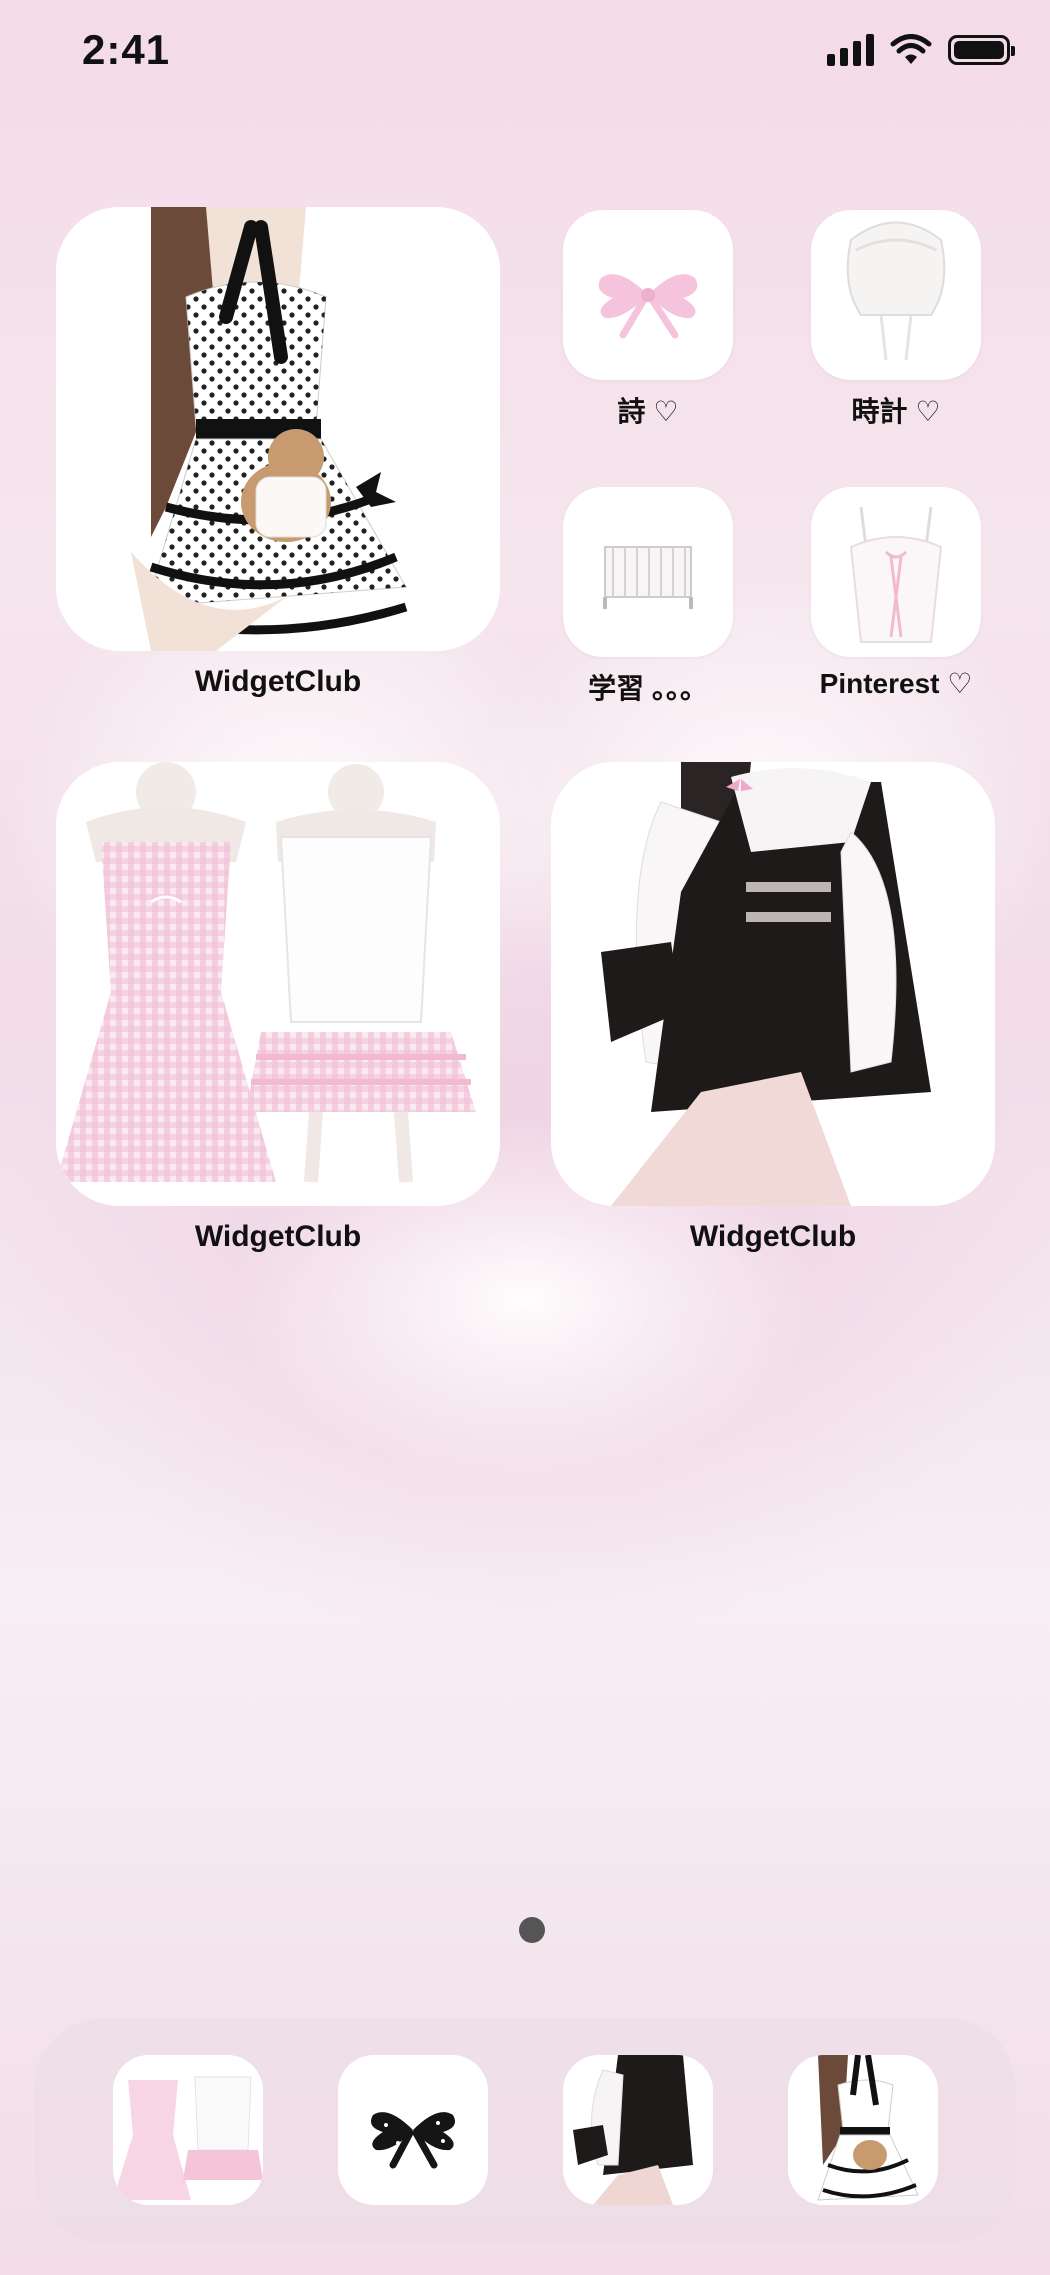 This screenshot has width=1050, height=2275. I want to click on status-icons, so click(921, 50).